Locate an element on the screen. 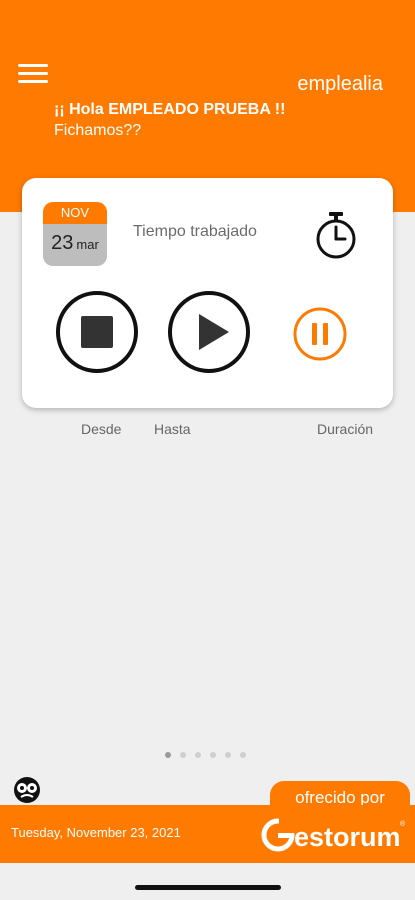 The width and height of the screenshot is (415, 900). stop-button is located at coordinates (97, 332).